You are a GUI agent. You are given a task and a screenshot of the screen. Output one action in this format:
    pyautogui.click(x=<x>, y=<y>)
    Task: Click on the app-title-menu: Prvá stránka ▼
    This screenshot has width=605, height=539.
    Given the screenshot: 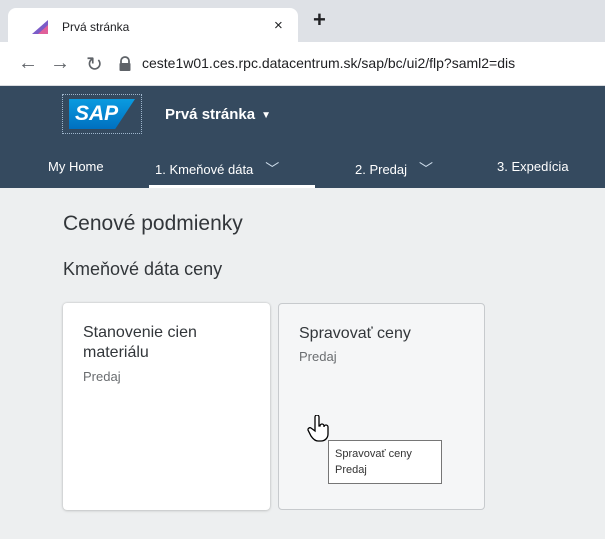 What is the action you would take?
    pyautogui.click(x=218, y=114)
    